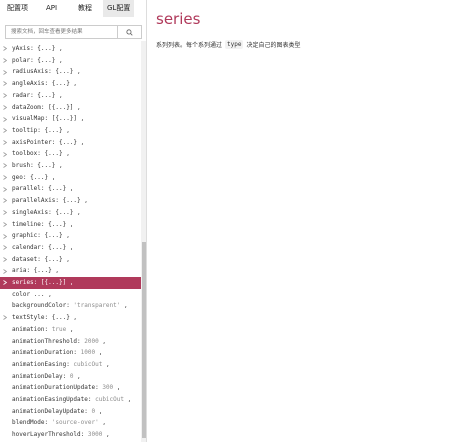 Image resolution: width=474 pixels, height=442 pixels. I want to click on tree-item-key: dataset, so click(25, 259).